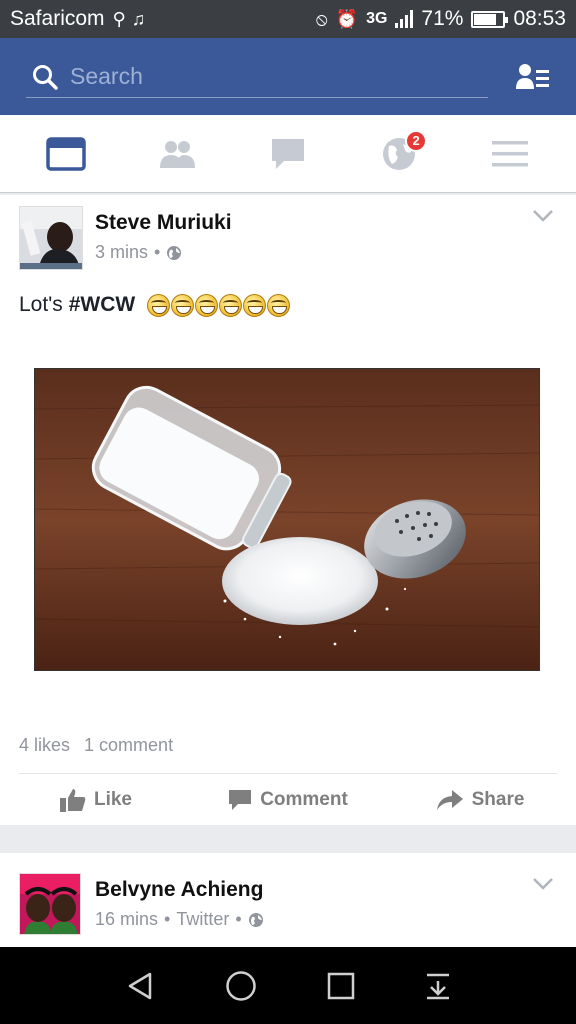  Describe the element at coordinates (72, 800) in the screenshot. I see `thumbs-up-icon` at that location.